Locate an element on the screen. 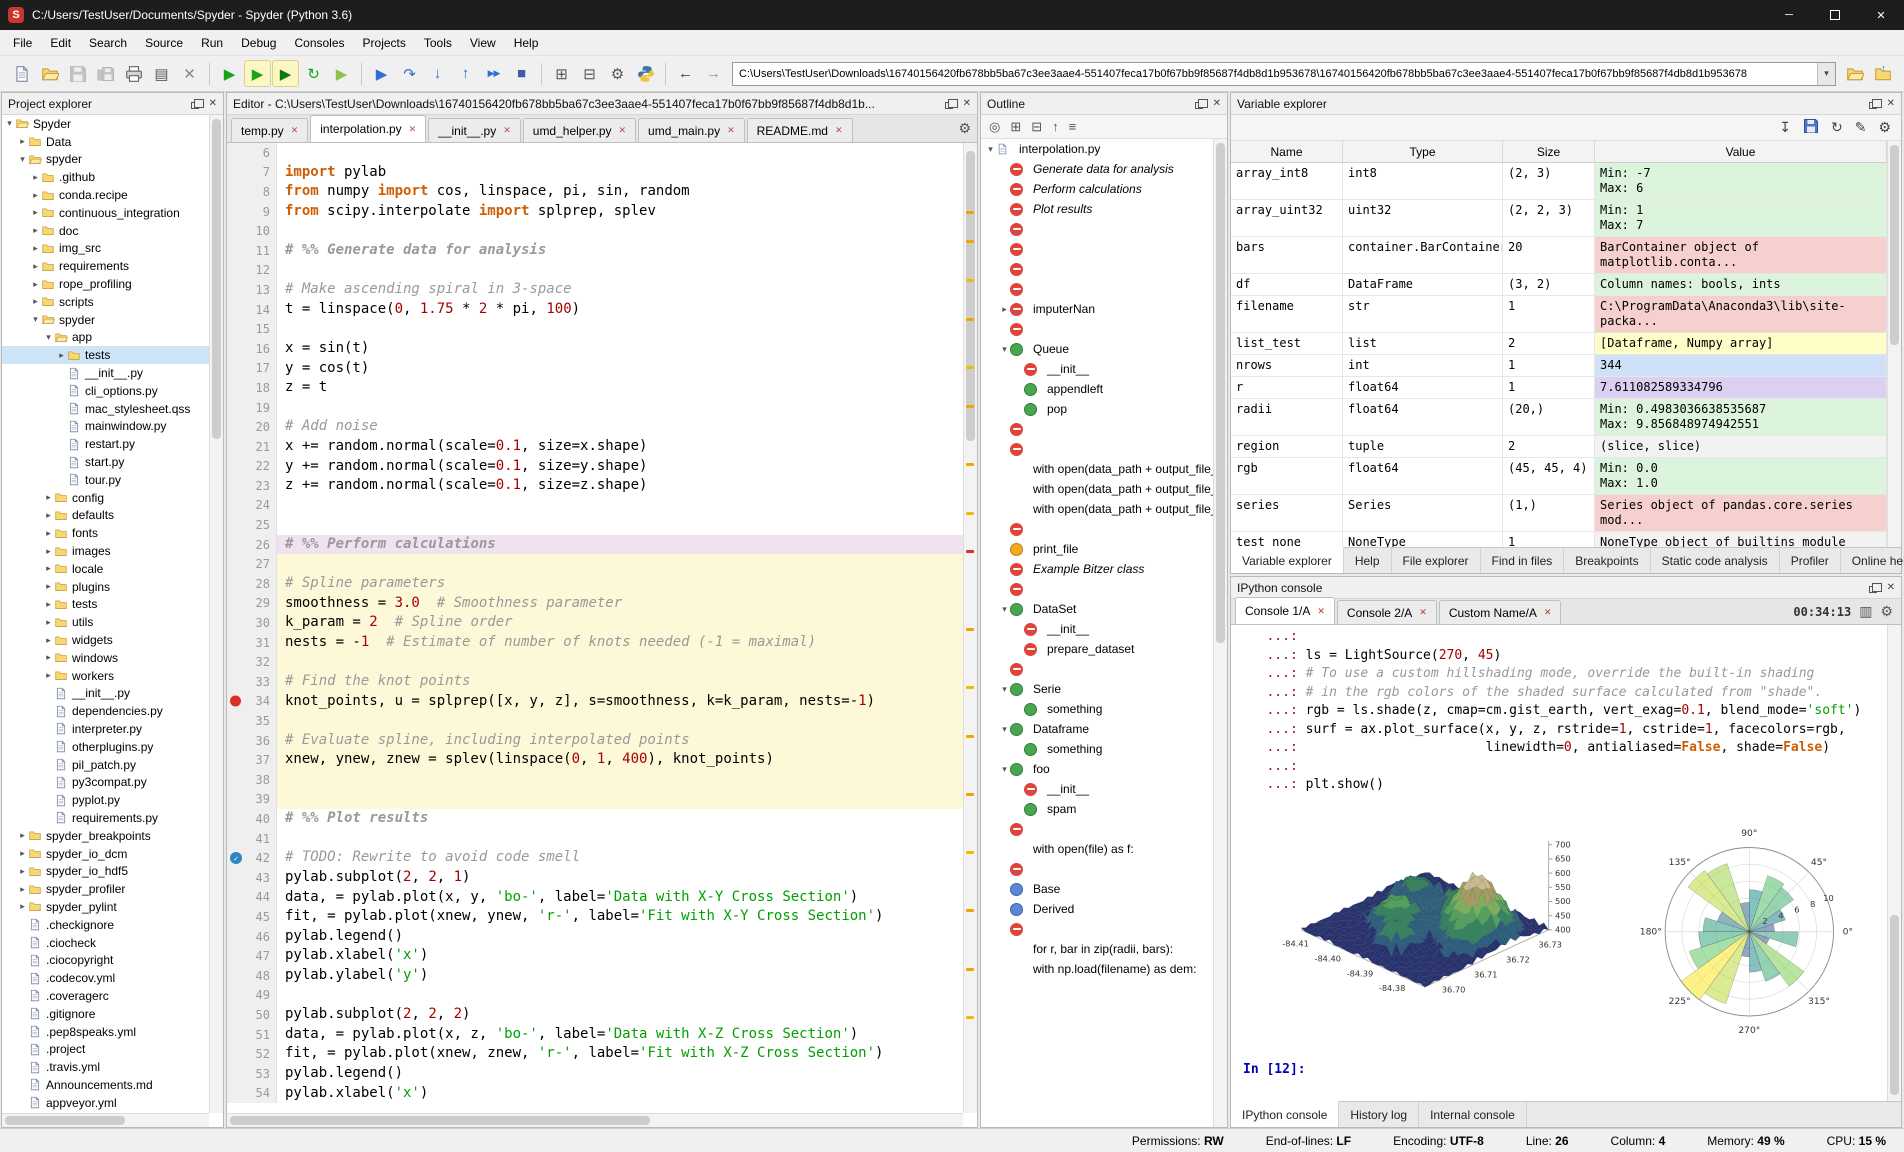 The height and width of the screenshot is (1152, 1904). outline-item-pop: pop is located at coordinates (1097, 409).